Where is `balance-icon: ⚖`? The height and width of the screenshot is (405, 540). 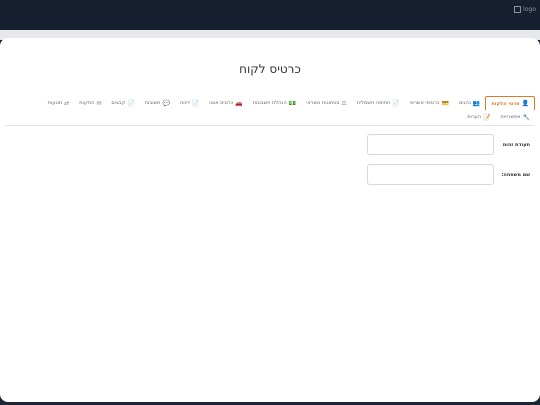 balance-icon: ⚖ is located at coordinates (344, 103).